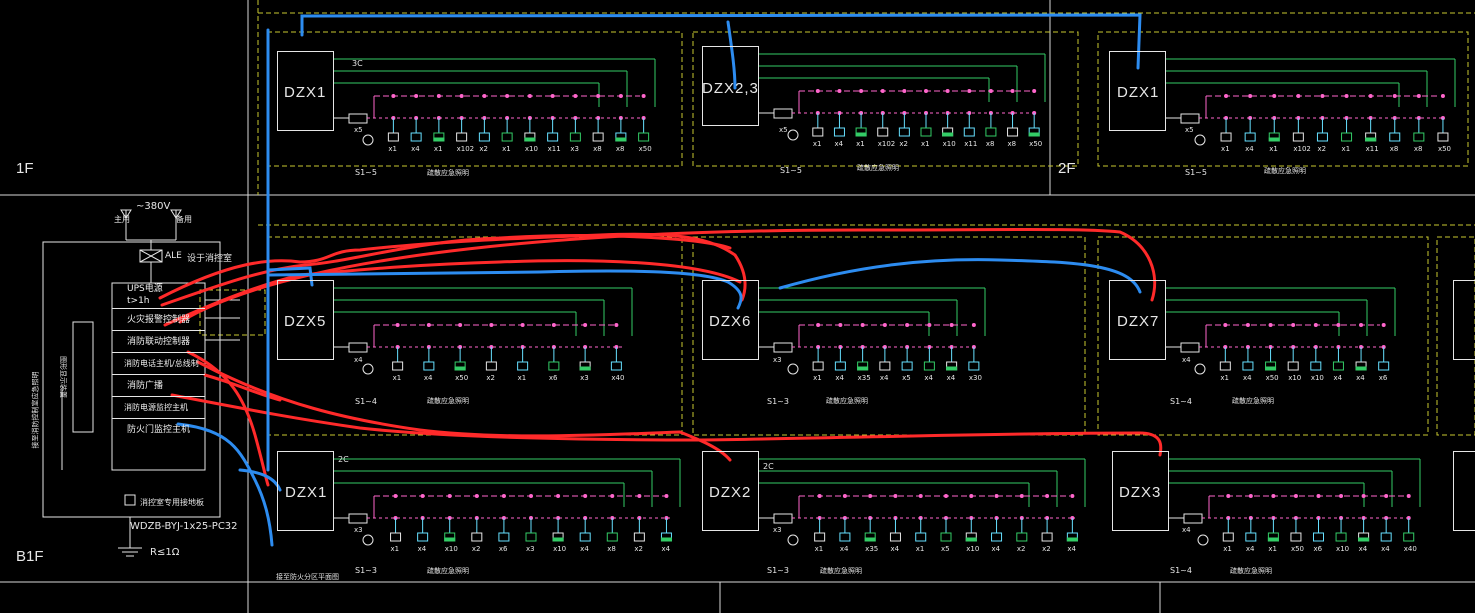 The width and height of the screenshot is (1475, 613). What do you see at coordinates (210, 259) in the screenshot?
I see `room-label: 设于消控室` at bounding box center [210, 259].